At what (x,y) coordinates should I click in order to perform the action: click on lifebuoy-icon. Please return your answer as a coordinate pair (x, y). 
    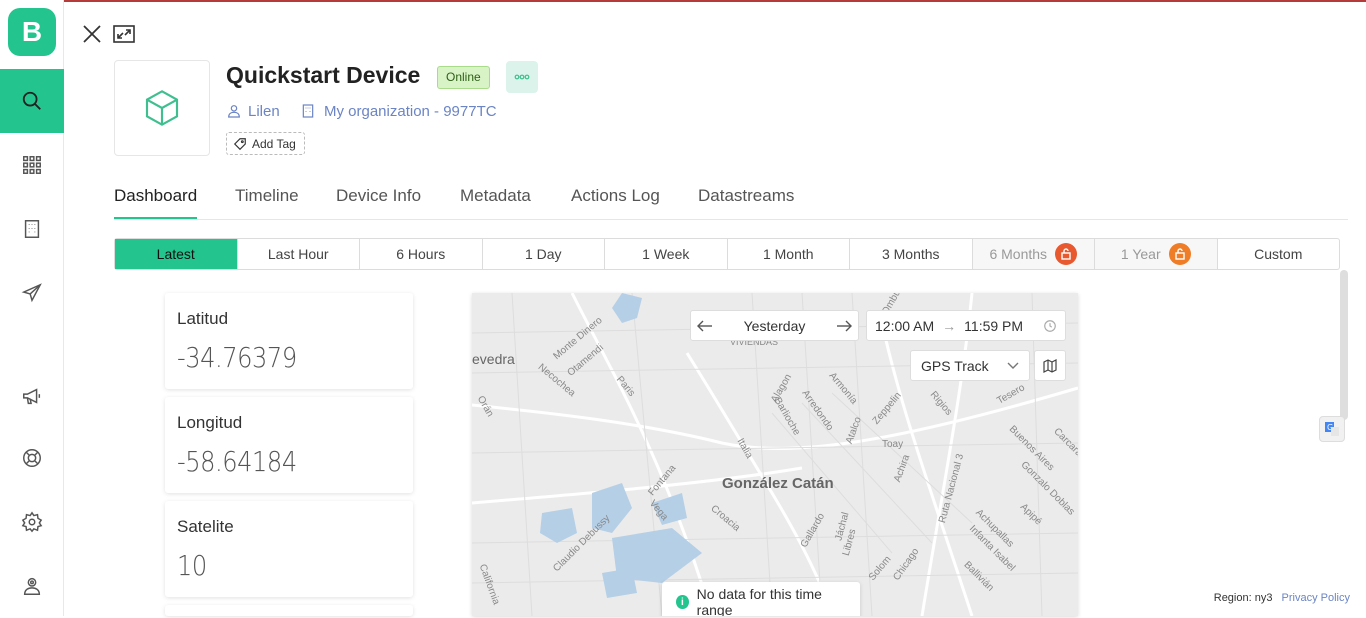
    Looking at the image, I should click on (32, 458).